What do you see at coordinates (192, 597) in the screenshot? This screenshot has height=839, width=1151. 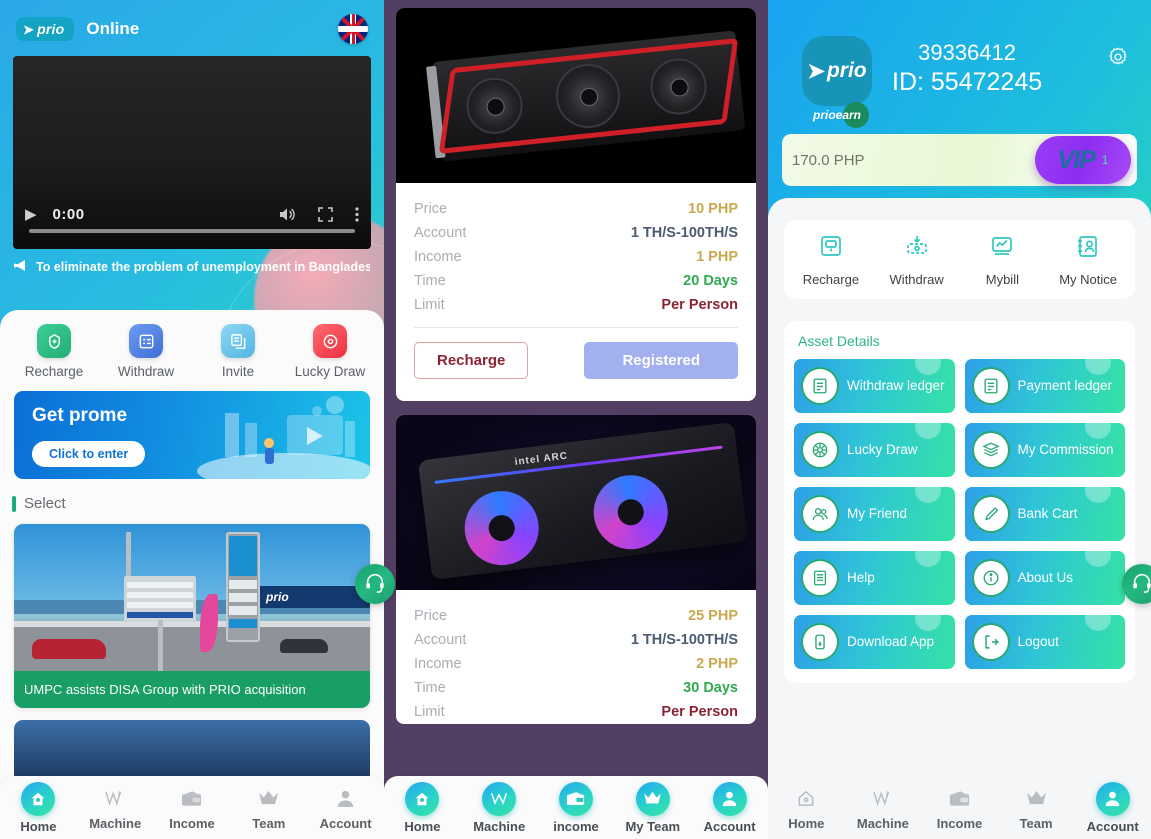 I see `news-image: prio` at bounding box center [192, 597].